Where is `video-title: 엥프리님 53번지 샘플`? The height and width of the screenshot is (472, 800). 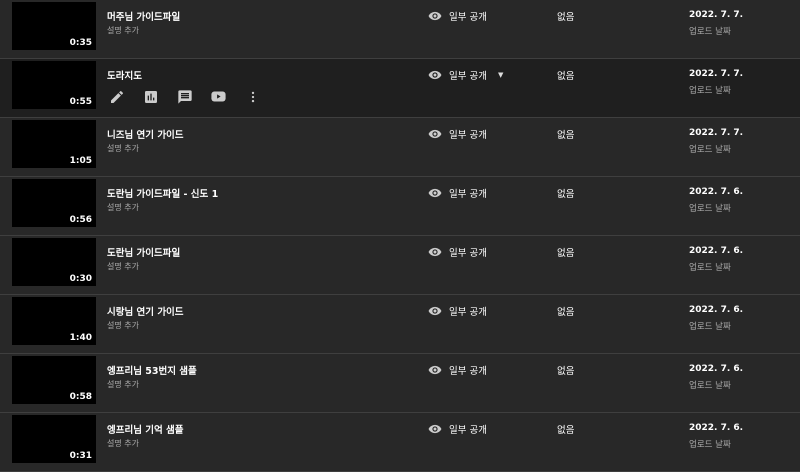
video-title: 엥프리님 53번지 샘플 is located at coordinates (152, 370).